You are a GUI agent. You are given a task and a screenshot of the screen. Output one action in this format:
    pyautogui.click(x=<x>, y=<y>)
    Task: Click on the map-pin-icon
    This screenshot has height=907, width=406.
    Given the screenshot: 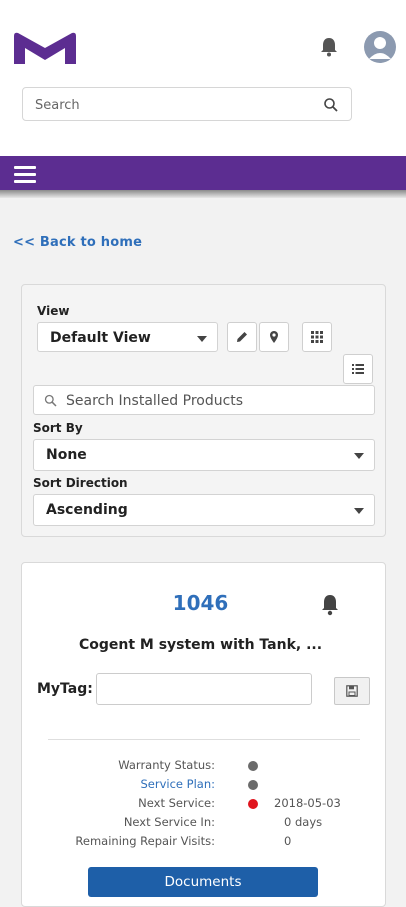 What is the action you would take?
    pyautogui.click(x=274, y=337)
    